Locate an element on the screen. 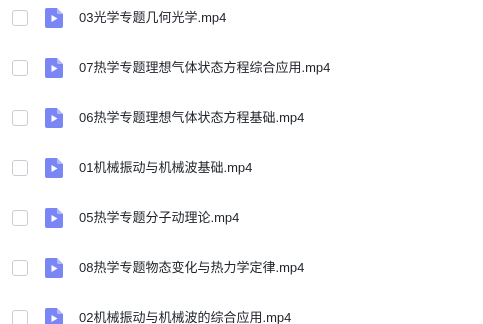 The height and width of the screenshot is (324, 483). file-row: 06热学专题理想气体状态方程基础.mp4 is located at coordinates (241, 118).